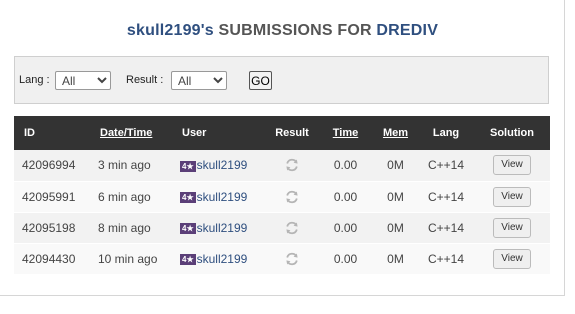  Describe the element at coordinates (29, 133) in the screenshot. I see `col-id: ID` at that location.